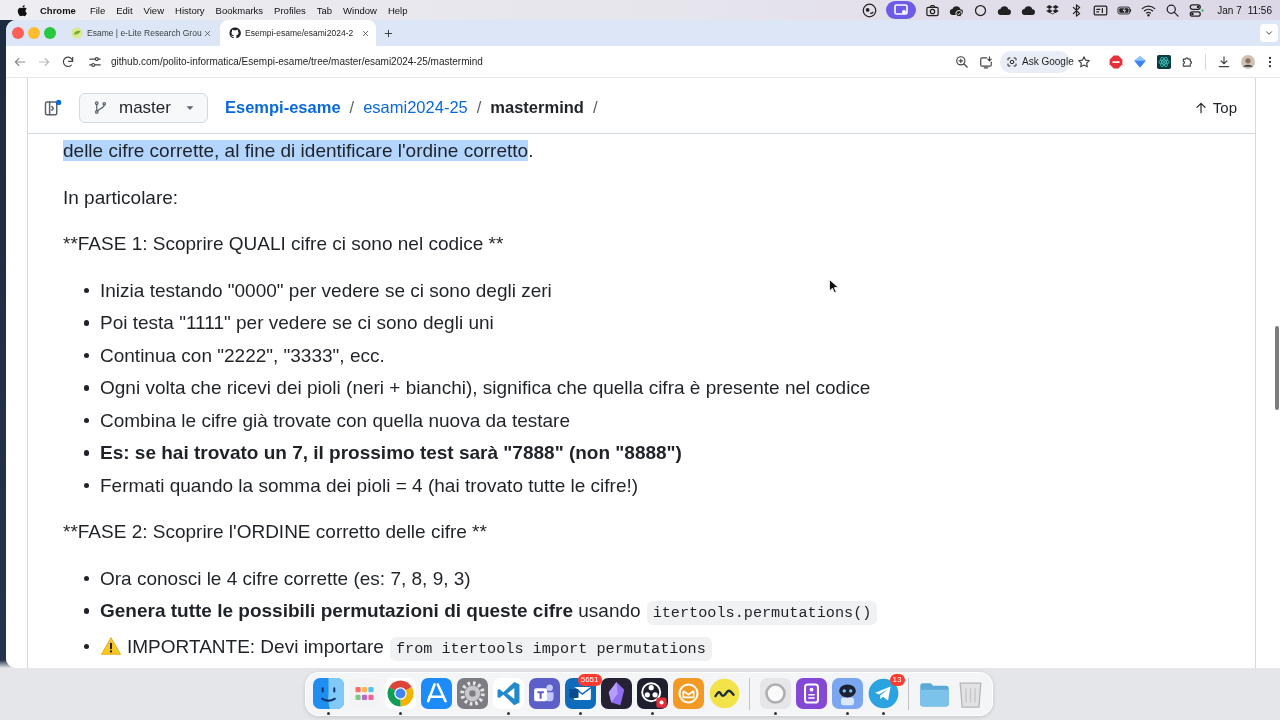  I want to click on list-item-text: Ogni volta che ricevi dei pioli (neri + bianchi), significa che quella cifra è presente nel codice, so click(485, 387).